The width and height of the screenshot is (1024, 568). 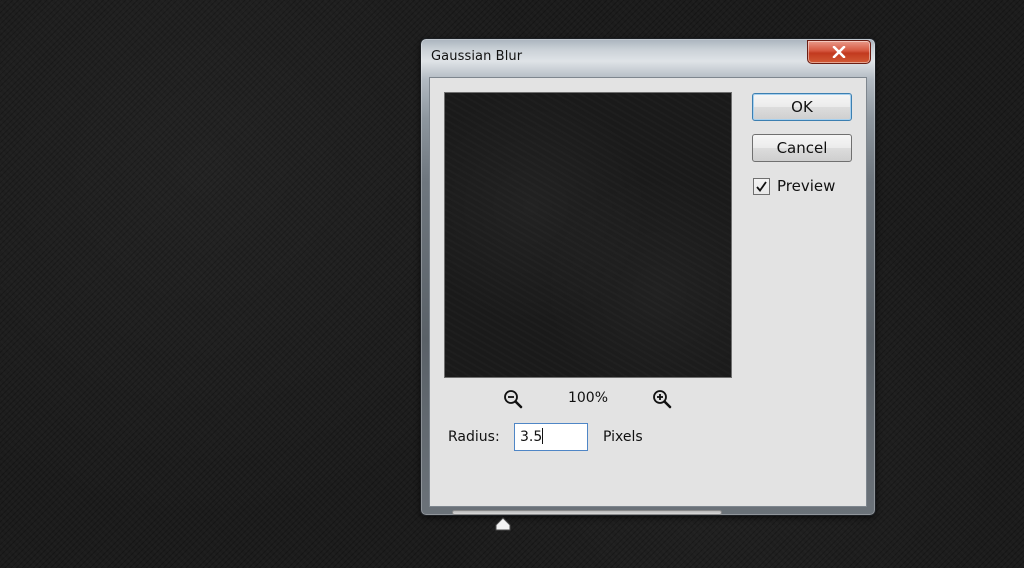 What do you see at coordinates (551, 437) in the screenshot?
I see `radius-input: 3.5` at bounding box center [551, 437].